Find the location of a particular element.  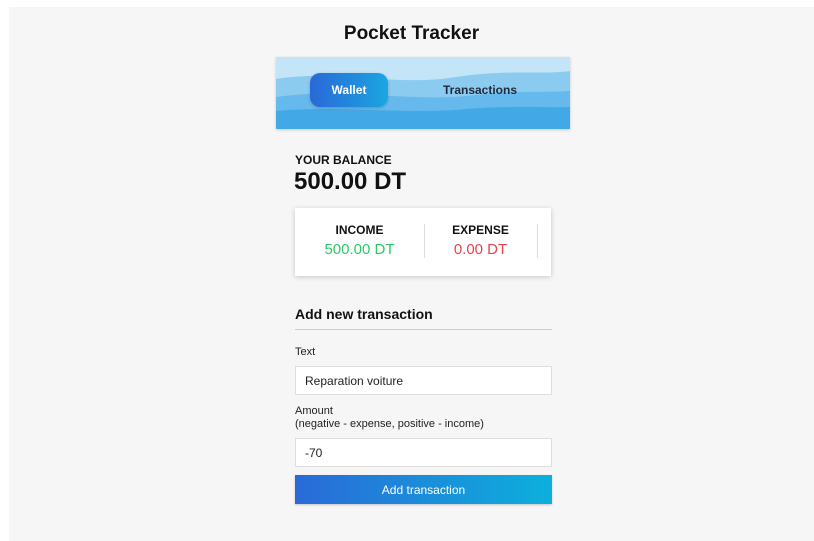

summary-divider-end is located at coordinates (537, 241).